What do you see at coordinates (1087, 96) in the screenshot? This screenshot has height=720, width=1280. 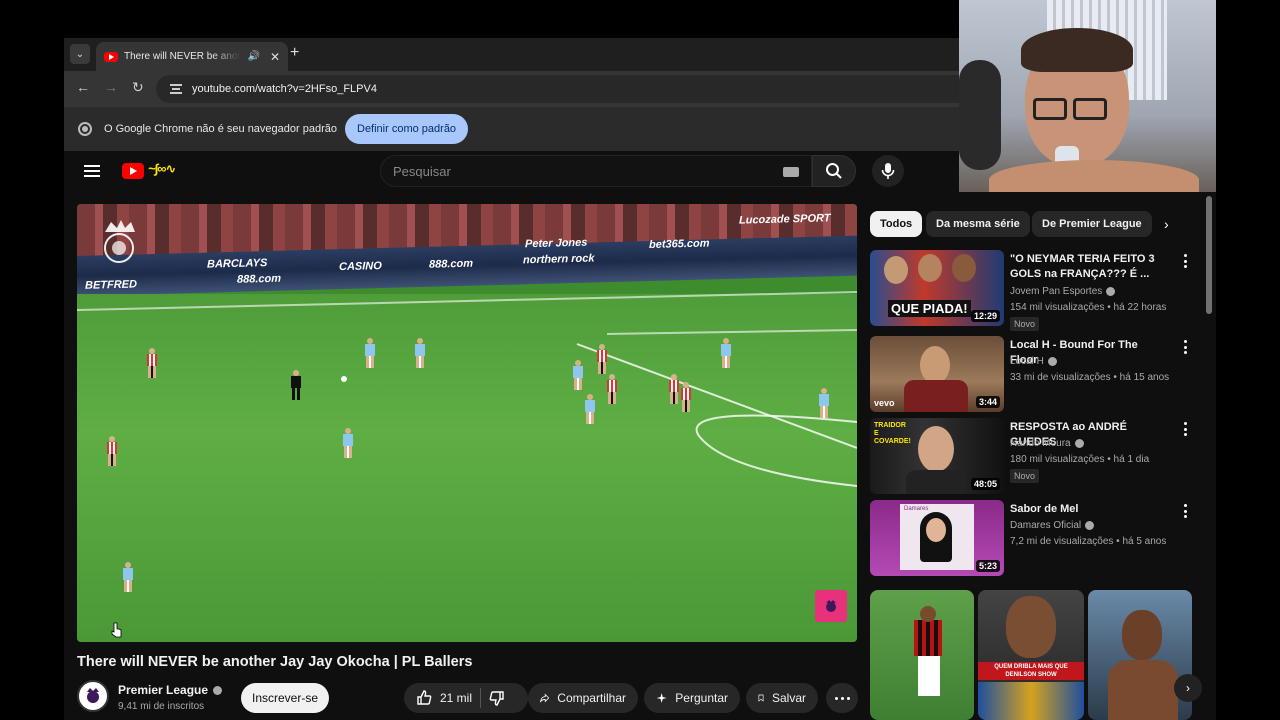 I see `webcam-overlay` at bounding box center [1087, 96].